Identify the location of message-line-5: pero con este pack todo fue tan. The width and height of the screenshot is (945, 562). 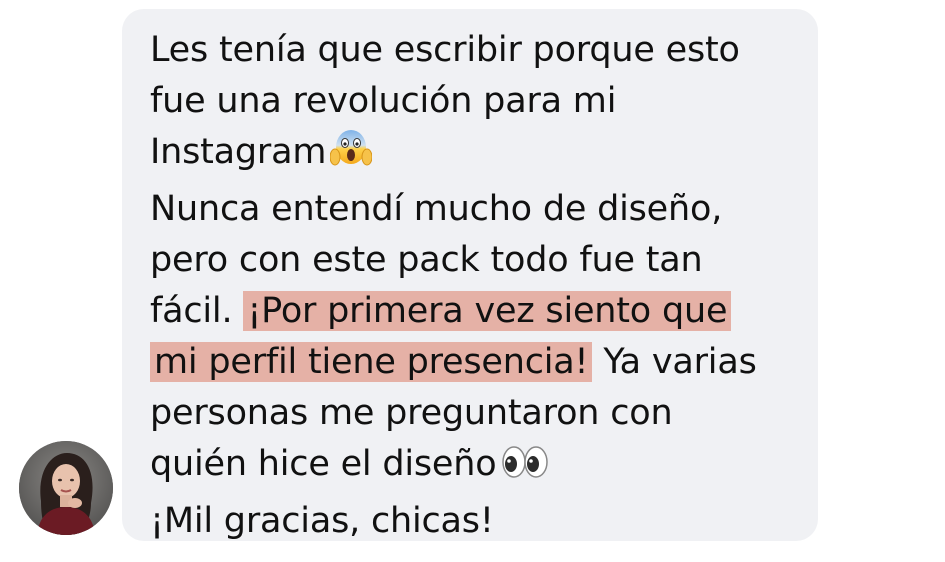
(426, 260).